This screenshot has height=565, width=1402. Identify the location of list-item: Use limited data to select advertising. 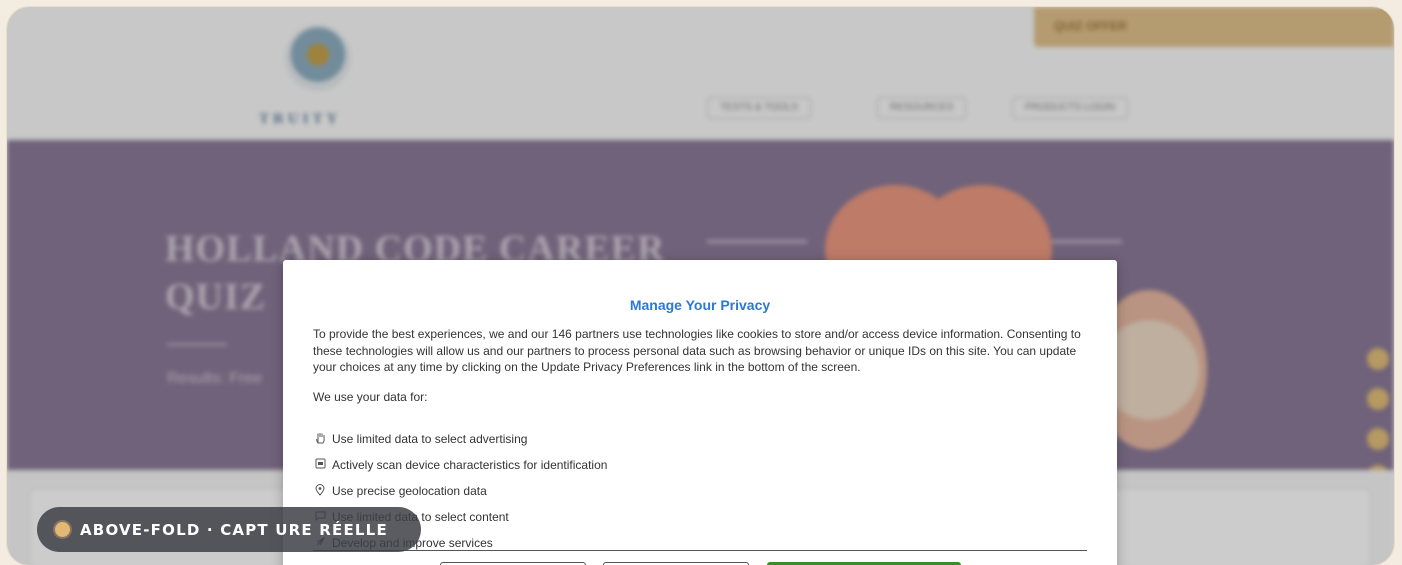
(460, 439).